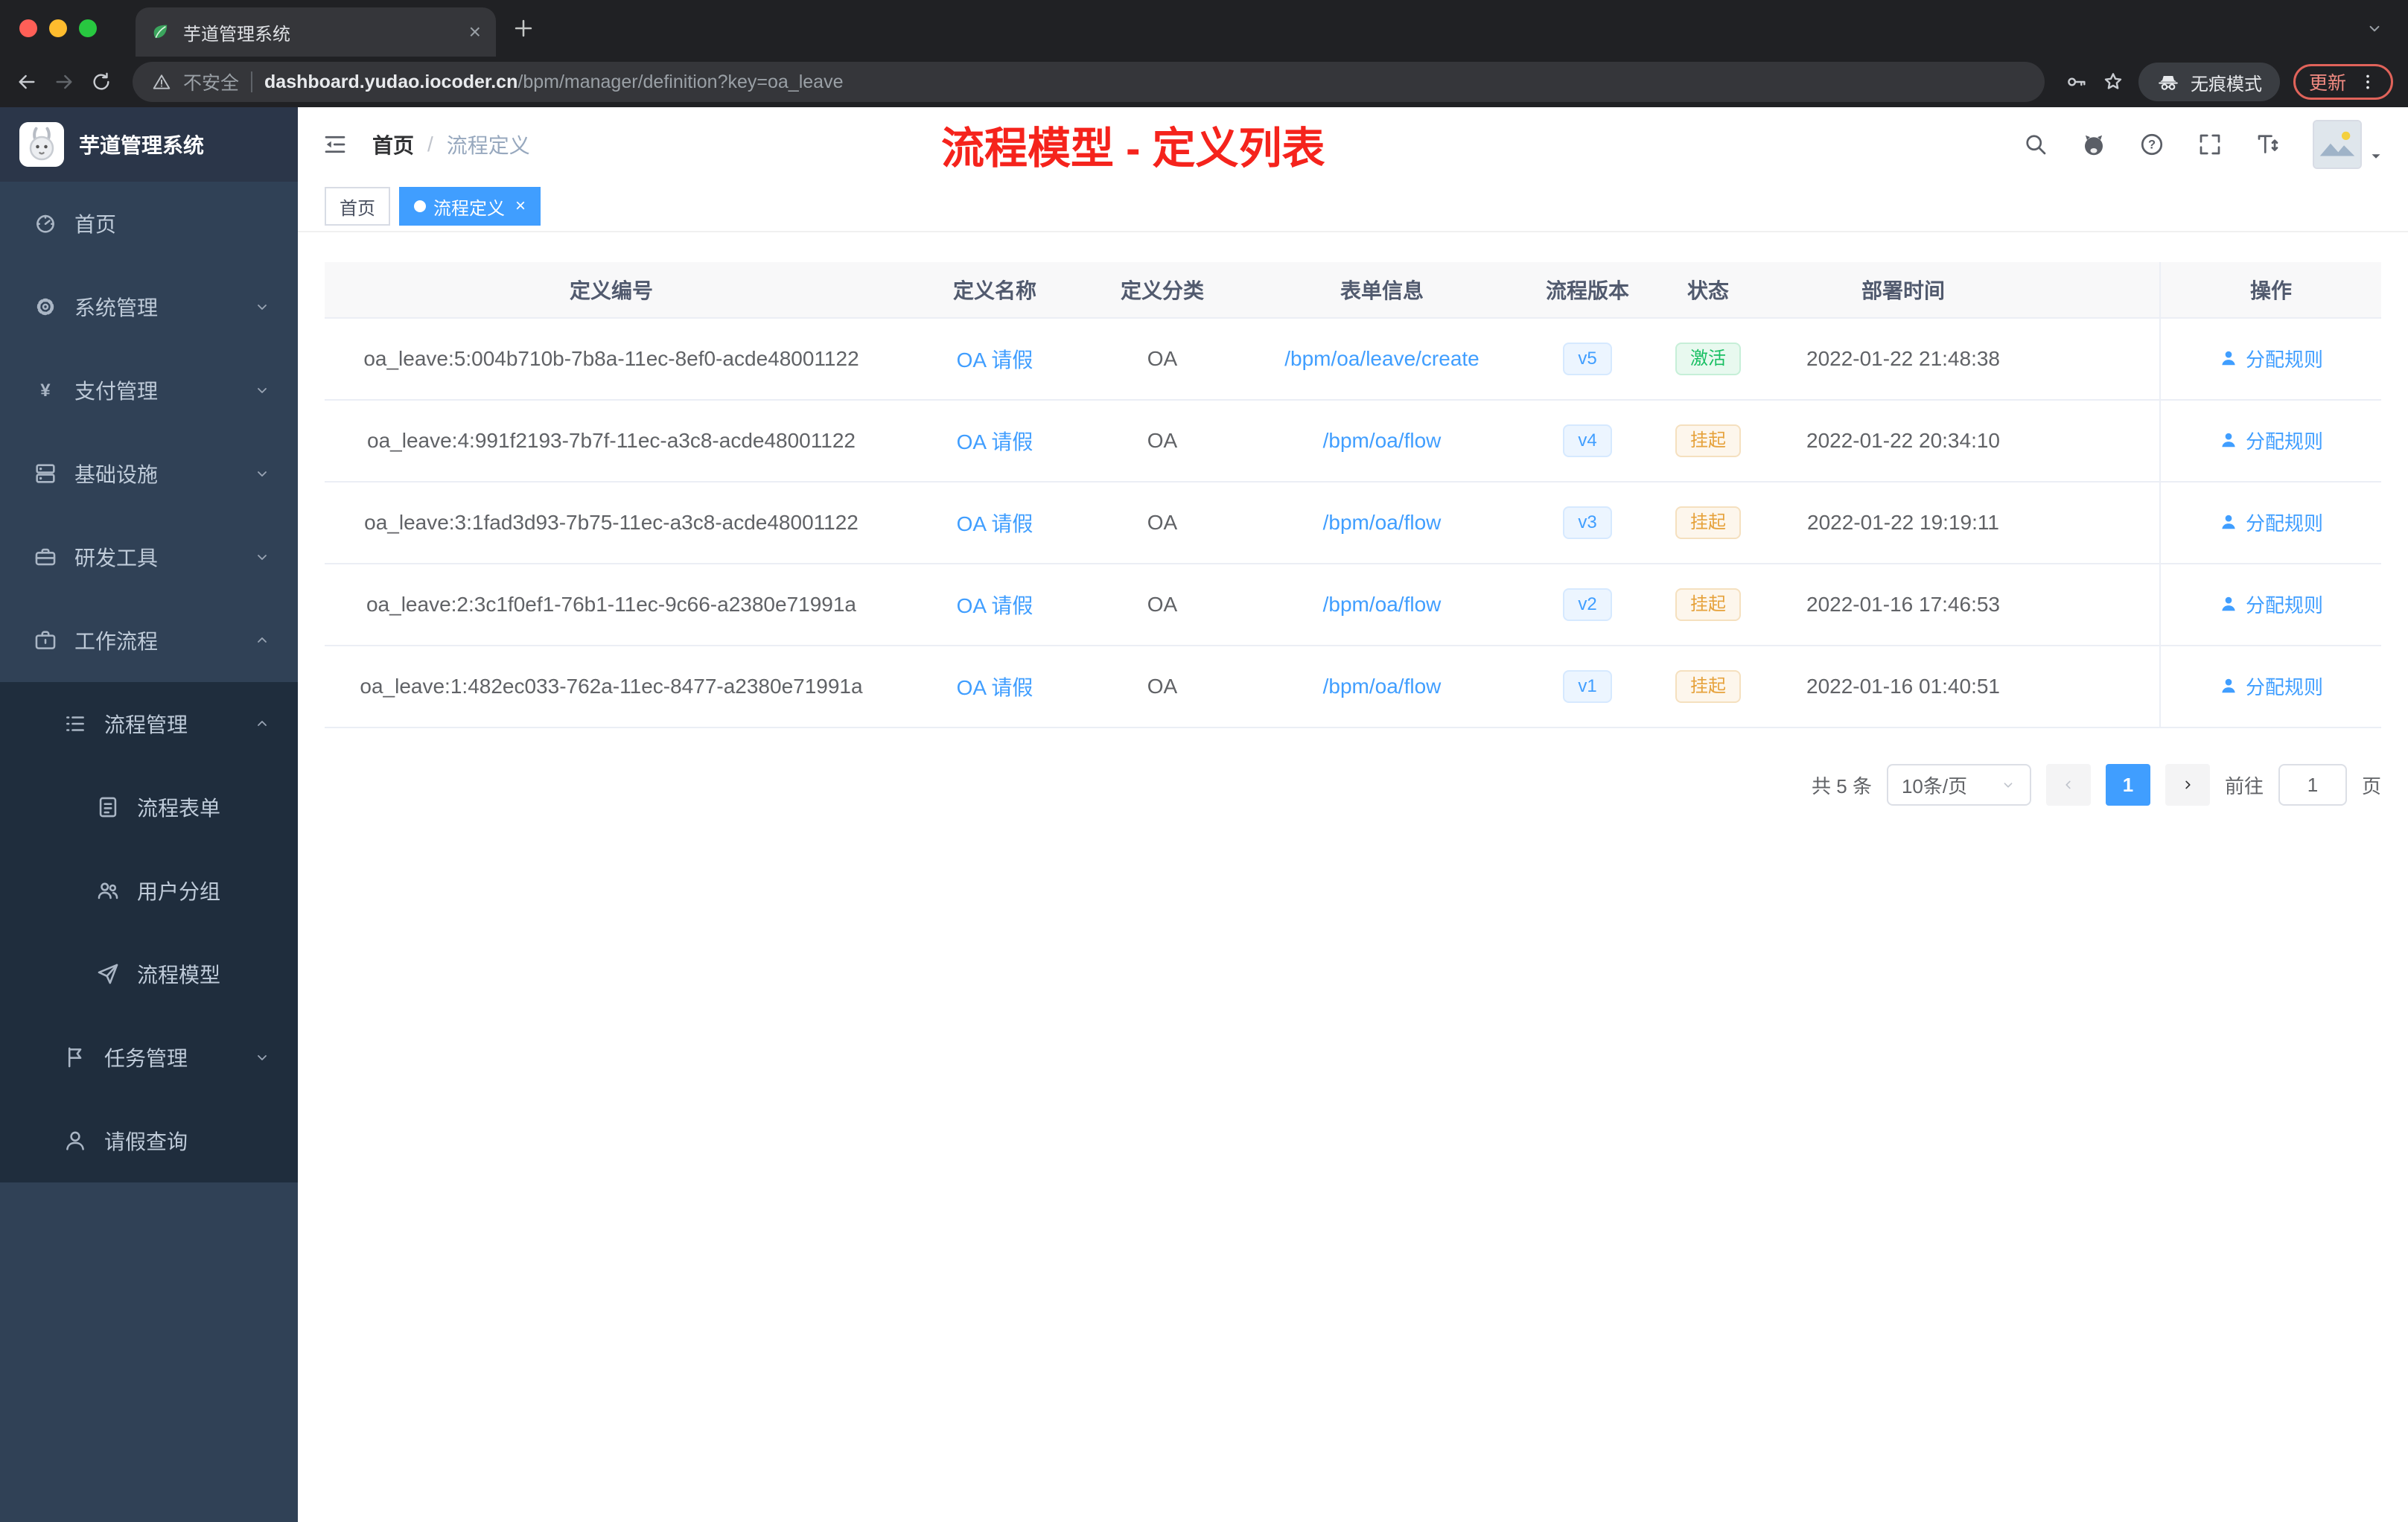  What do you see at coordinates (149, 306) in the screenshot?
I see `sidebar-item-system: 系统管理` at bounding box center [149, 306].